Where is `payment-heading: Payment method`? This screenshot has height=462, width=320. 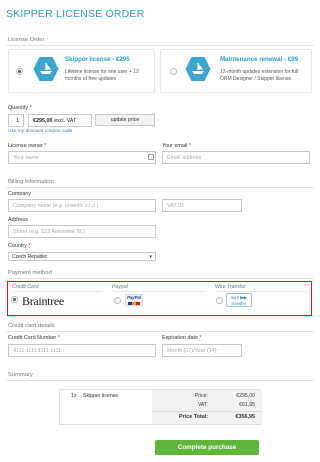 payment-heading: Payment method is located at coordinates (30, 273).